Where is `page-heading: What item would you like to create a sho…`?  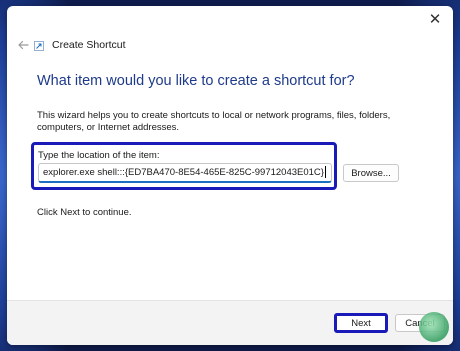 page-heading: What item would you like to create a sho… is located at coordinates (196, 81).